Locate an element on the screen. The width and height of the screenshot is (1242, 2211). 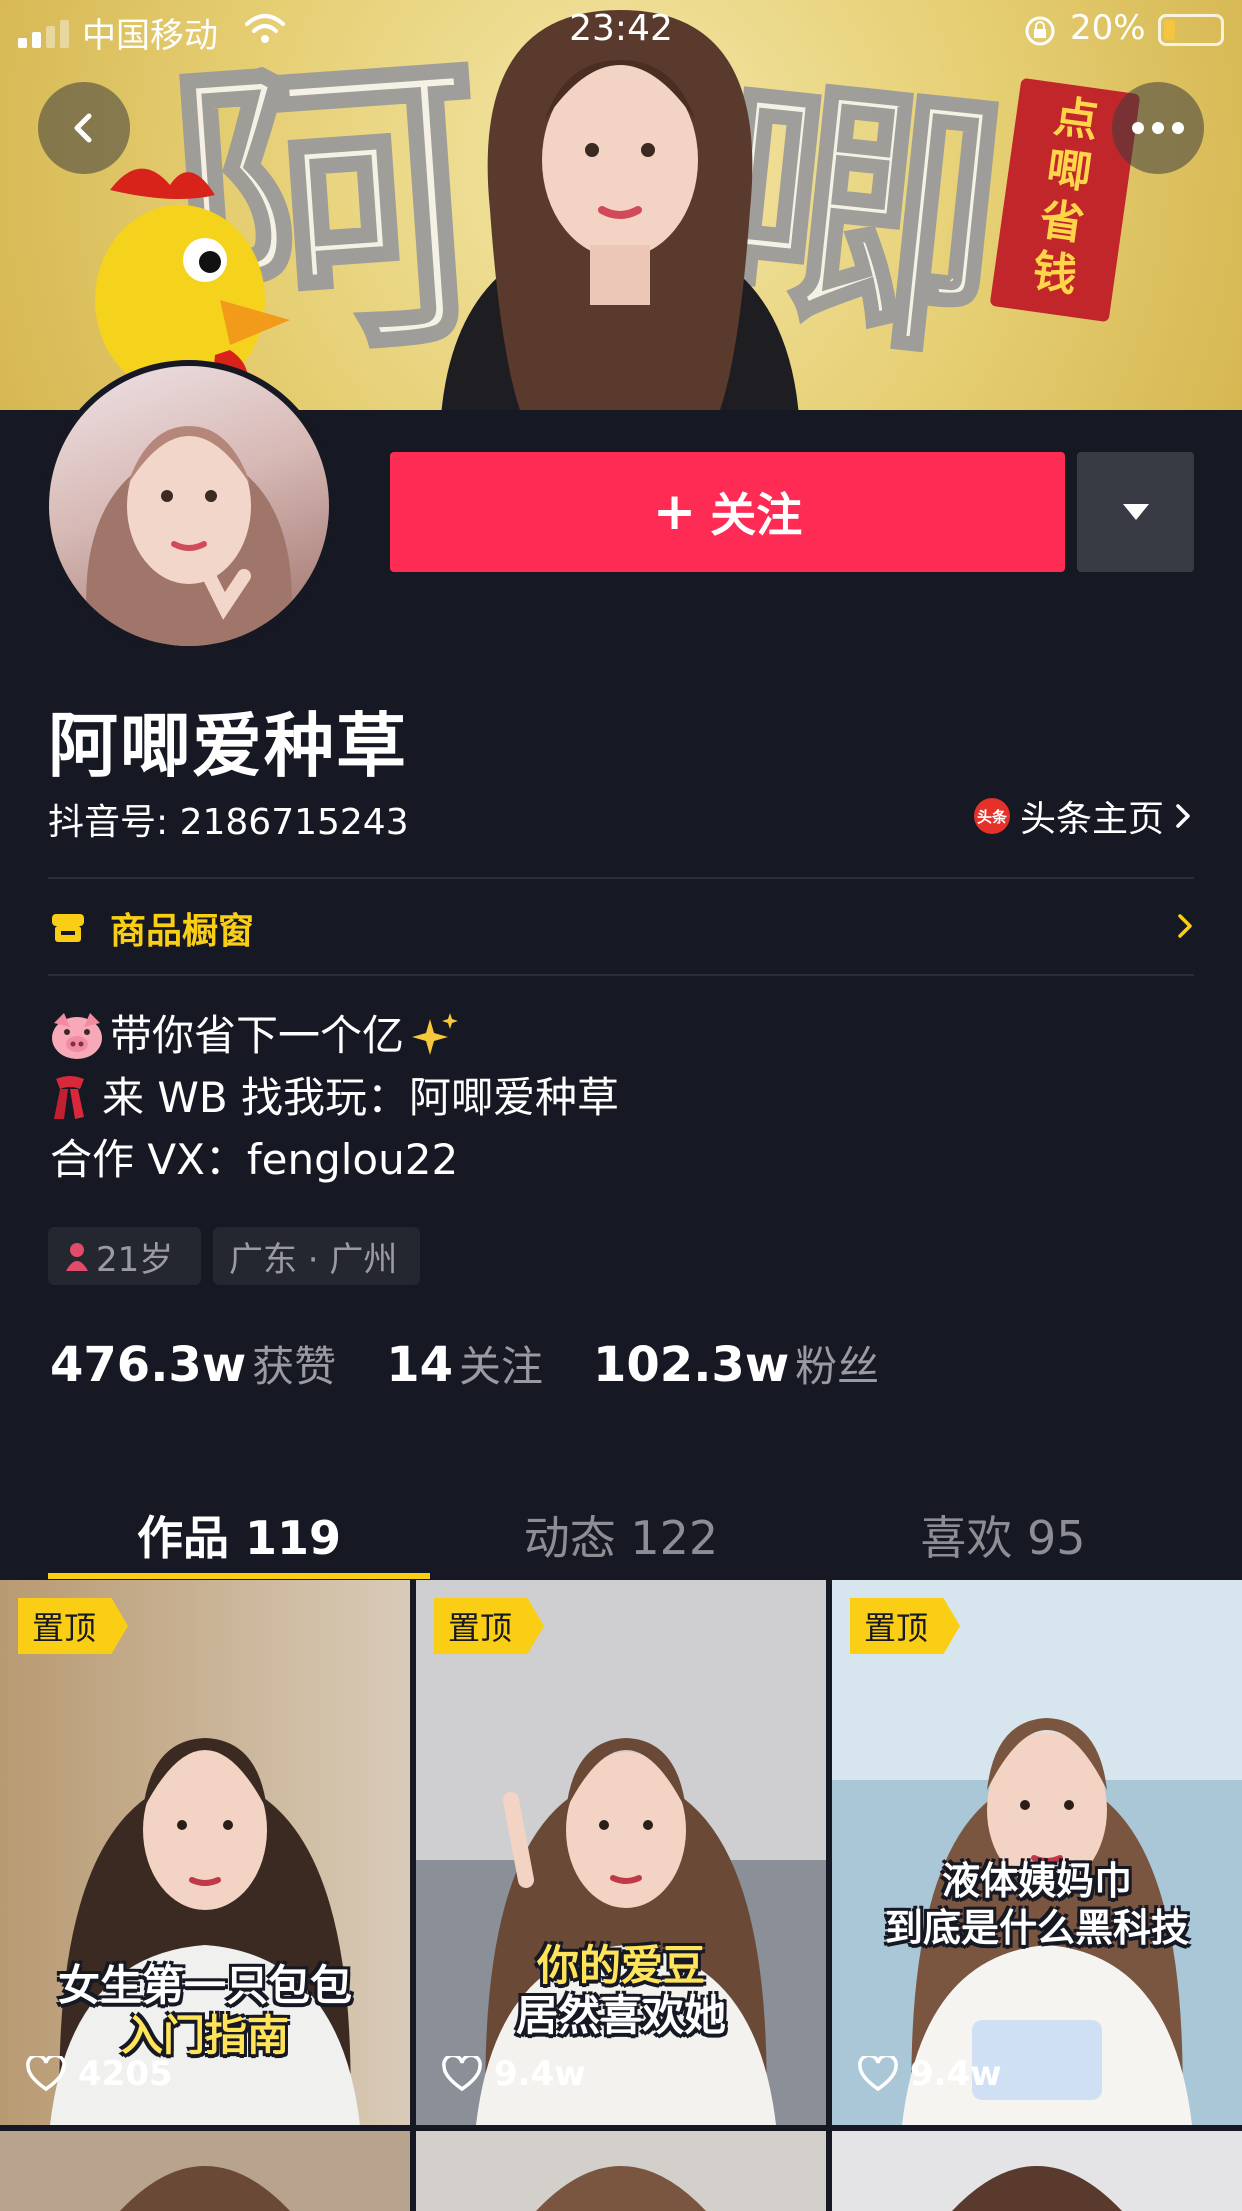
like-count: 4205 is located at coordinates (99, 2074).